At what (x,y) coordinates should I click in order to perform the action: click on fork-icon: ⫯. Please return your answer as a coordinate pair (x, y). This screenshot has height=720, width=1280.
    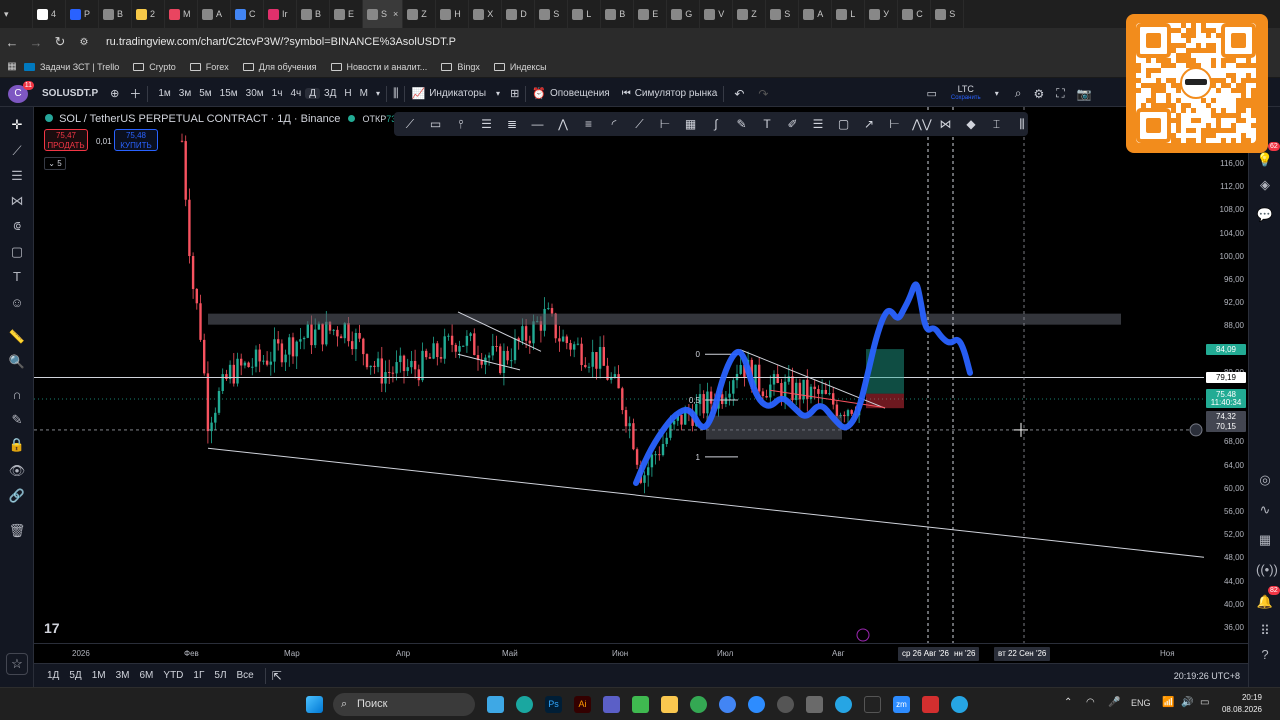
    Looking at the image, I should click on (461, 124).